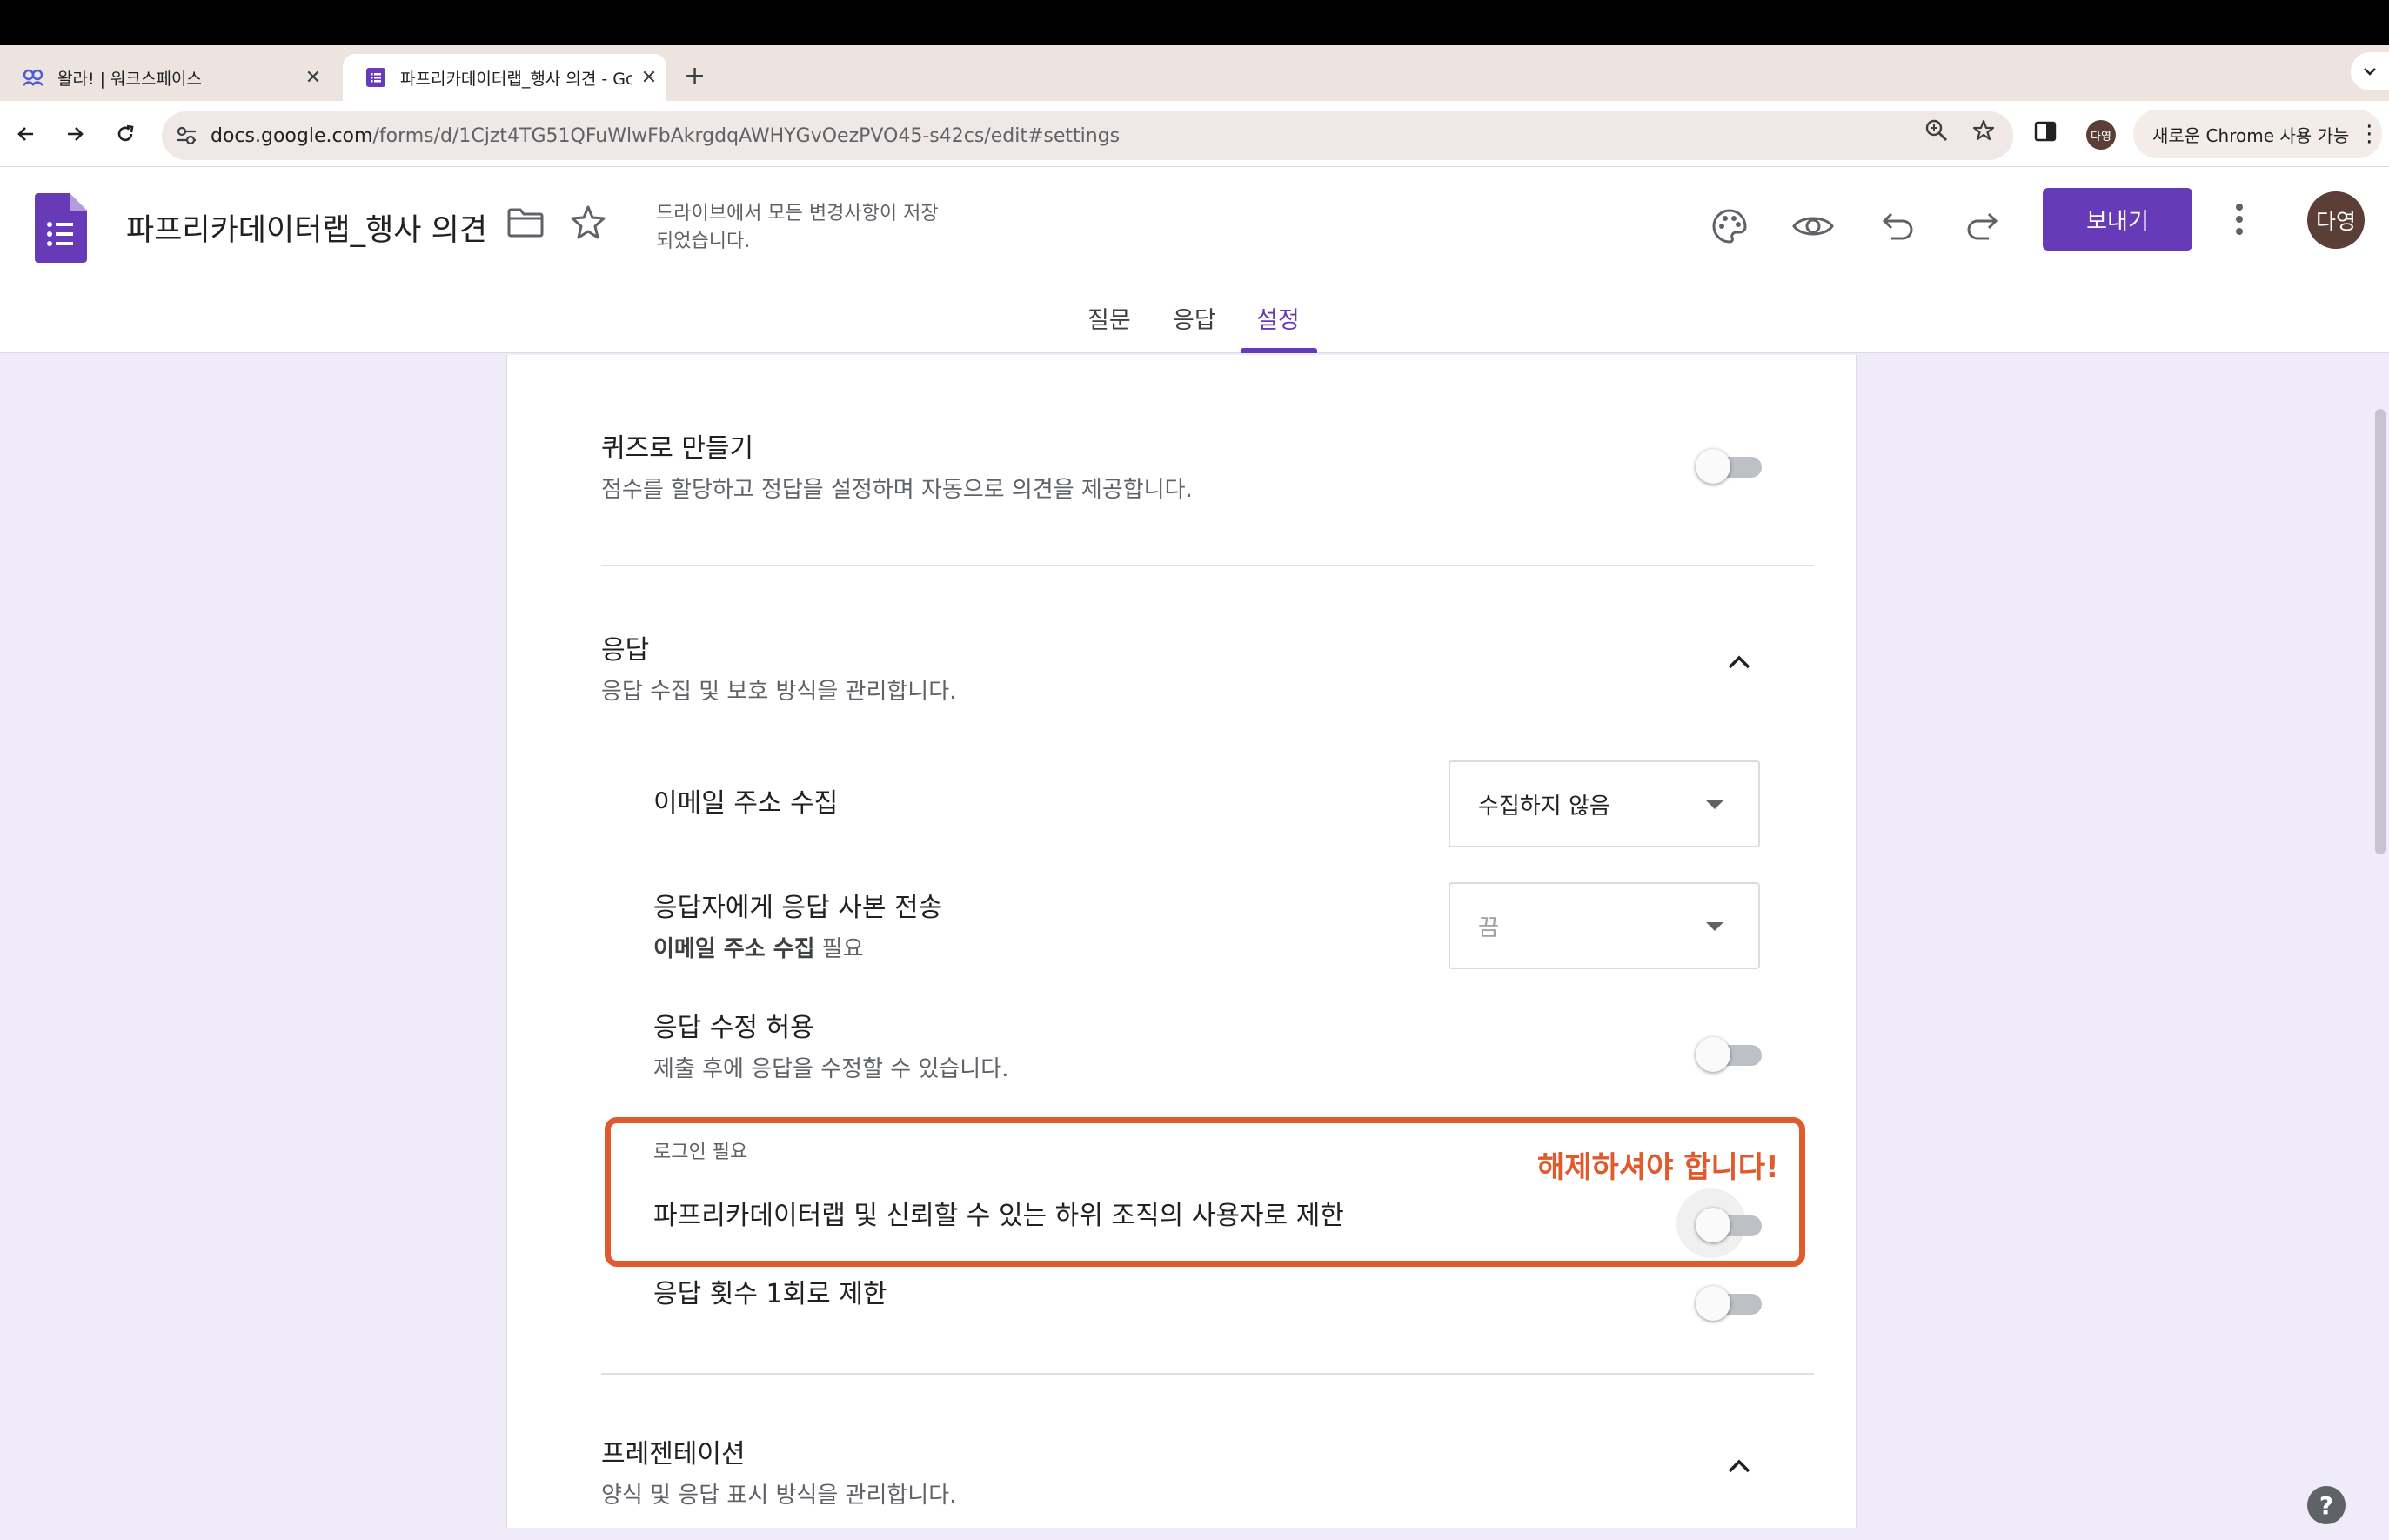 This screenshot has width=2389, height=1540. I want to click on tab-label: 왈라! | 워크스페이스, so click(129, 79).